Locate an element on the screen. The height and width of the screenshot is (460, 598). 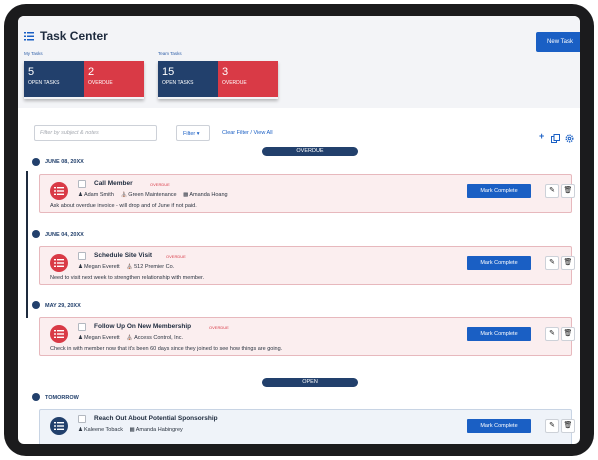
team-overdue-count: 3 is located at coordinates (225, 72).